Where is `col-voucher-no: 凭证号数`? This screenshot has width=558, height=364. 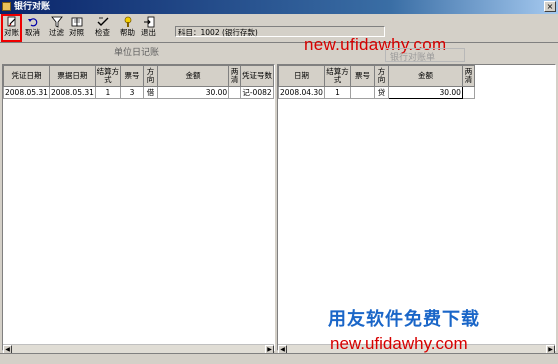
col-voucher-no: 凭证号数 is located at coordinates (257, 76).